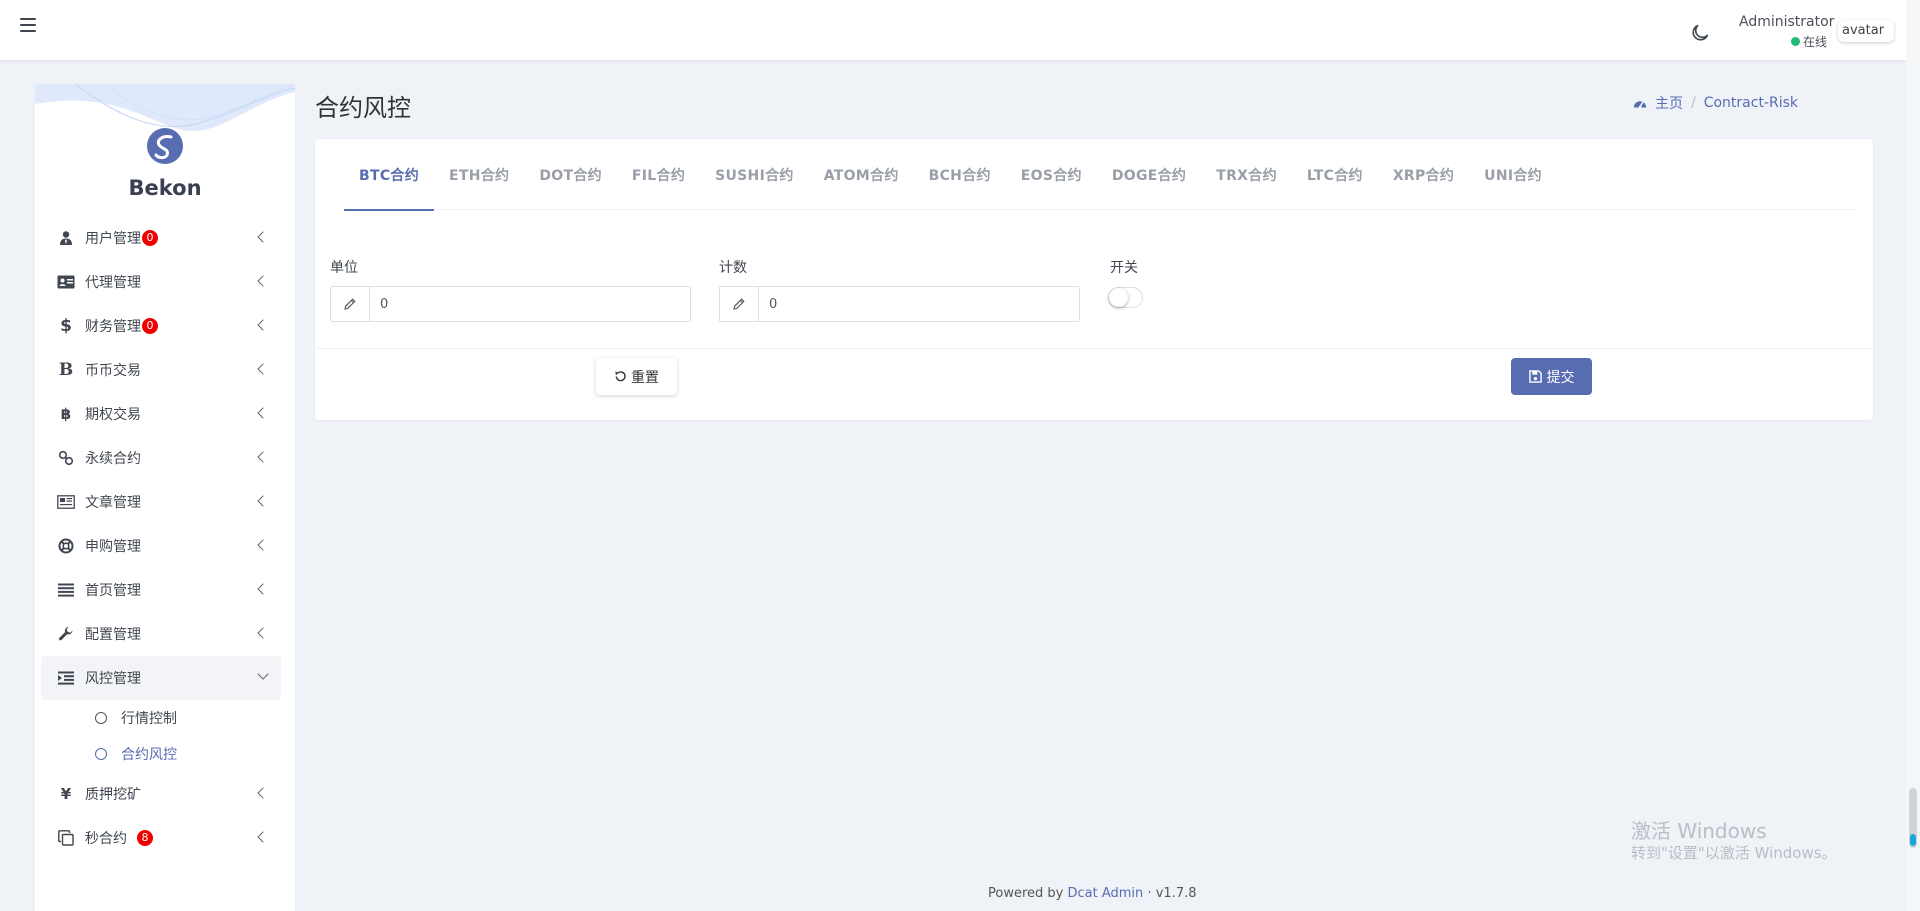 The width and height of the screenshot is (1920, 911). What do you see at coordinates (161, 546) in the screenshot?
I see `sidebar-item-subscription-management: 申购管理` at bounding box center [161, 546].